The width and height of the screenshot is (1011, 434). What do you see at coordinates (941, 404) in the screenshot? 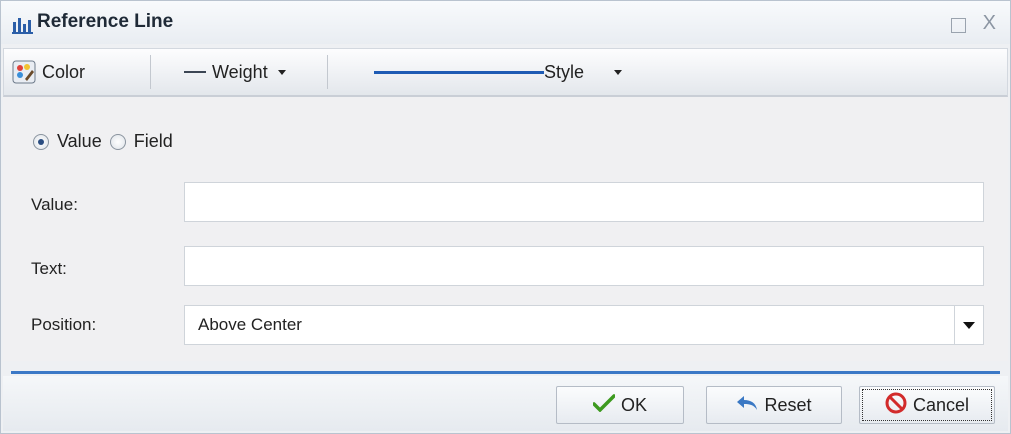
I see `cancel-label: Cancel` at bounding box center [941, 404].